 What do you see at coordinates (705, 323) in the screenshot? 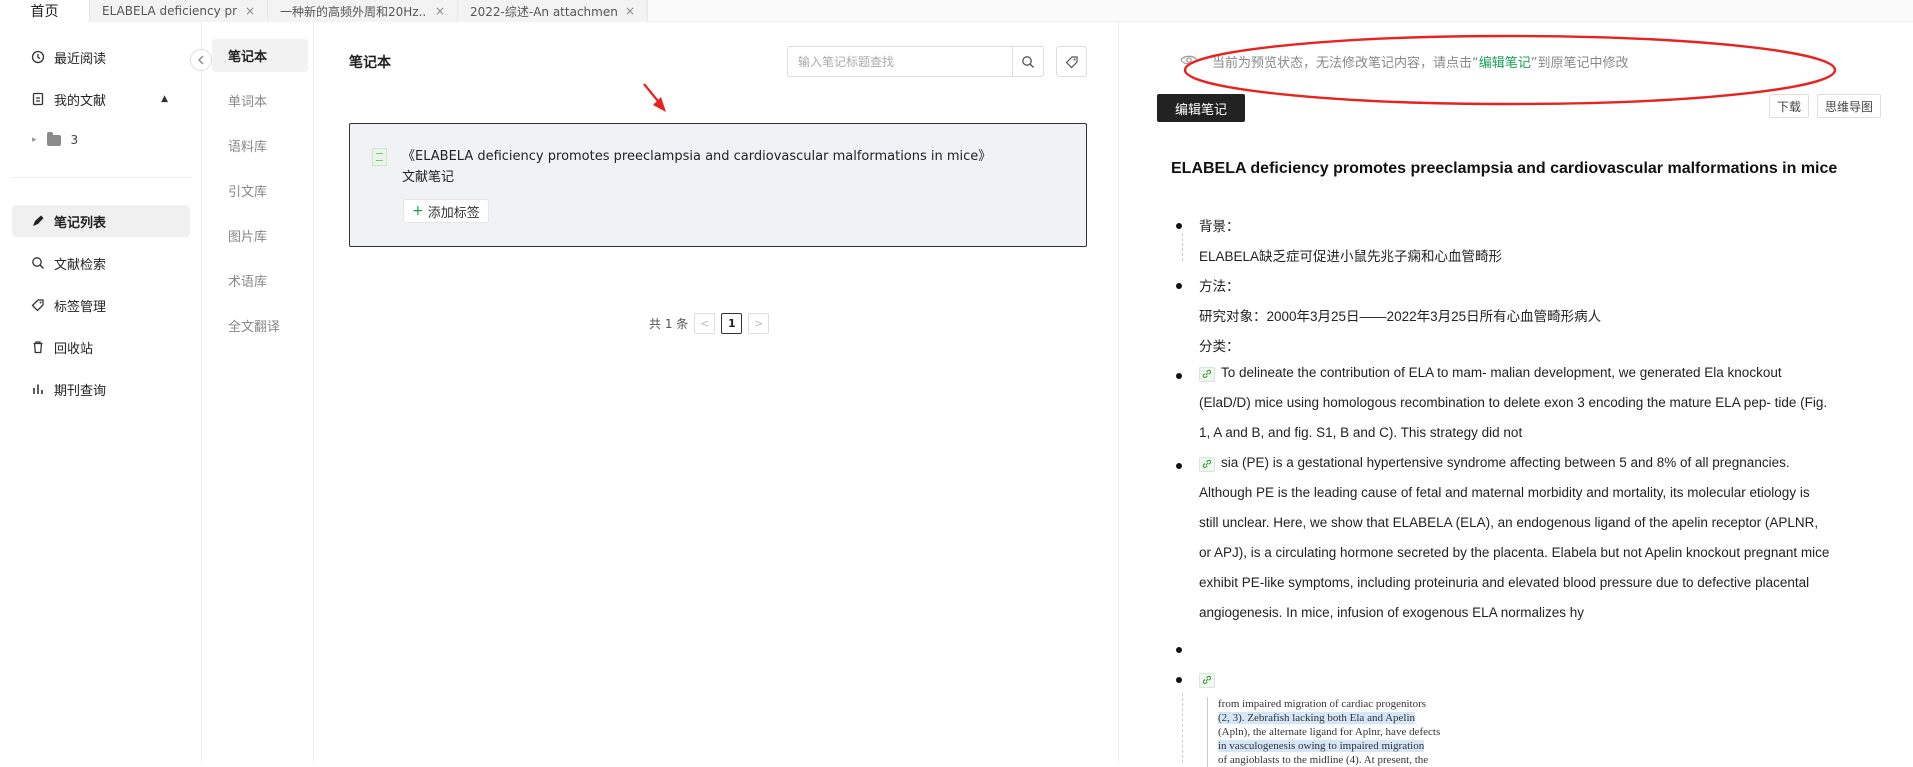
I see `prev-page-button: <` at bounding box center [705, 323].